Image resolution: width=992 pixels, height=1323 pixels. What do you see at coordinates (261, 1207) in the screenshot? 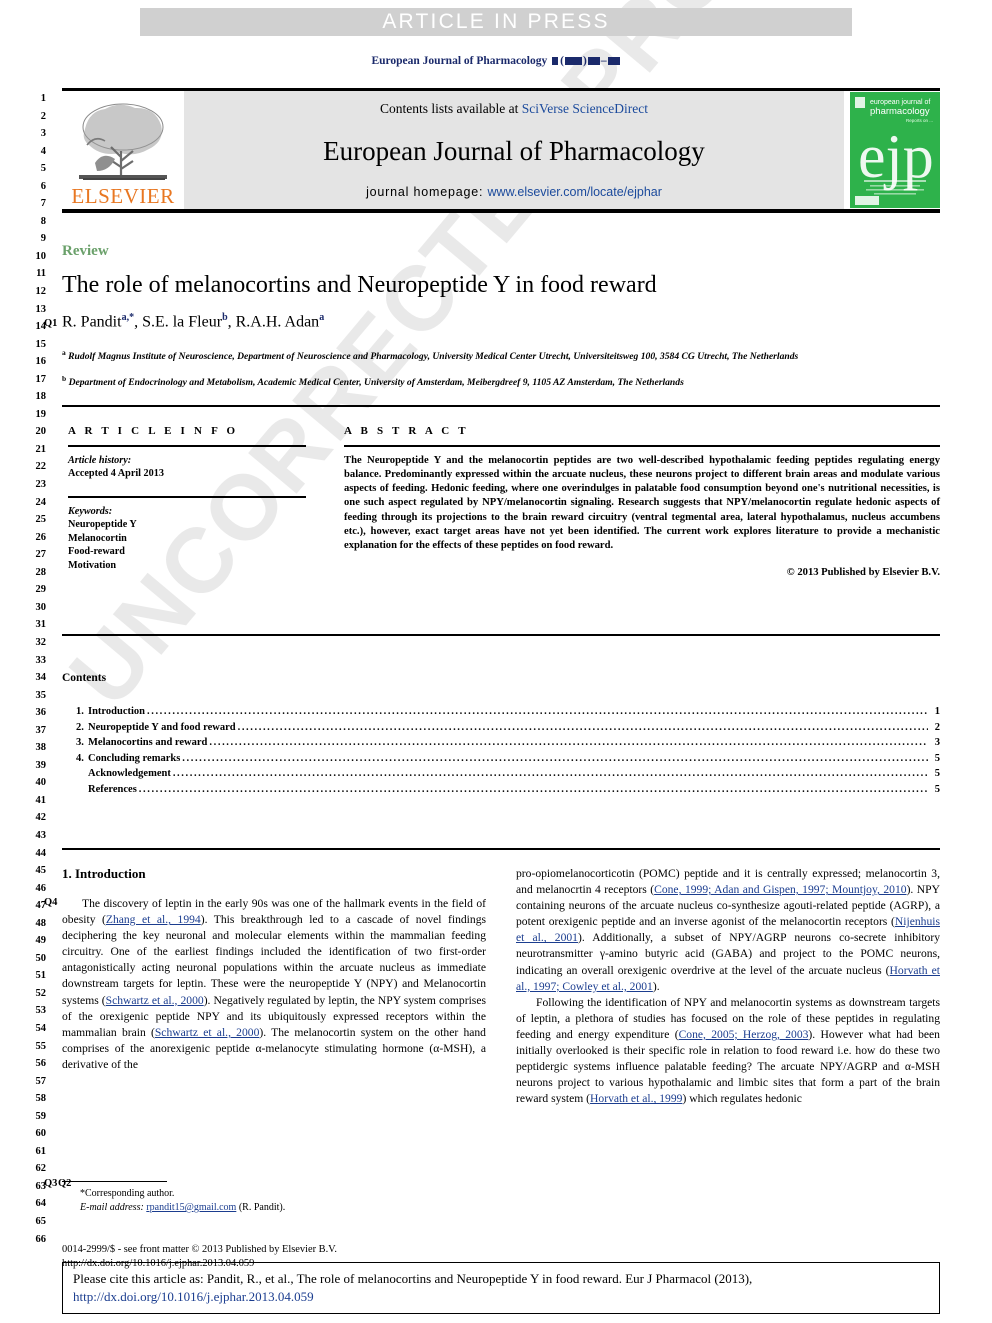
I see `email-author: (R. Pandit).` at bounding box center [261, 1207].